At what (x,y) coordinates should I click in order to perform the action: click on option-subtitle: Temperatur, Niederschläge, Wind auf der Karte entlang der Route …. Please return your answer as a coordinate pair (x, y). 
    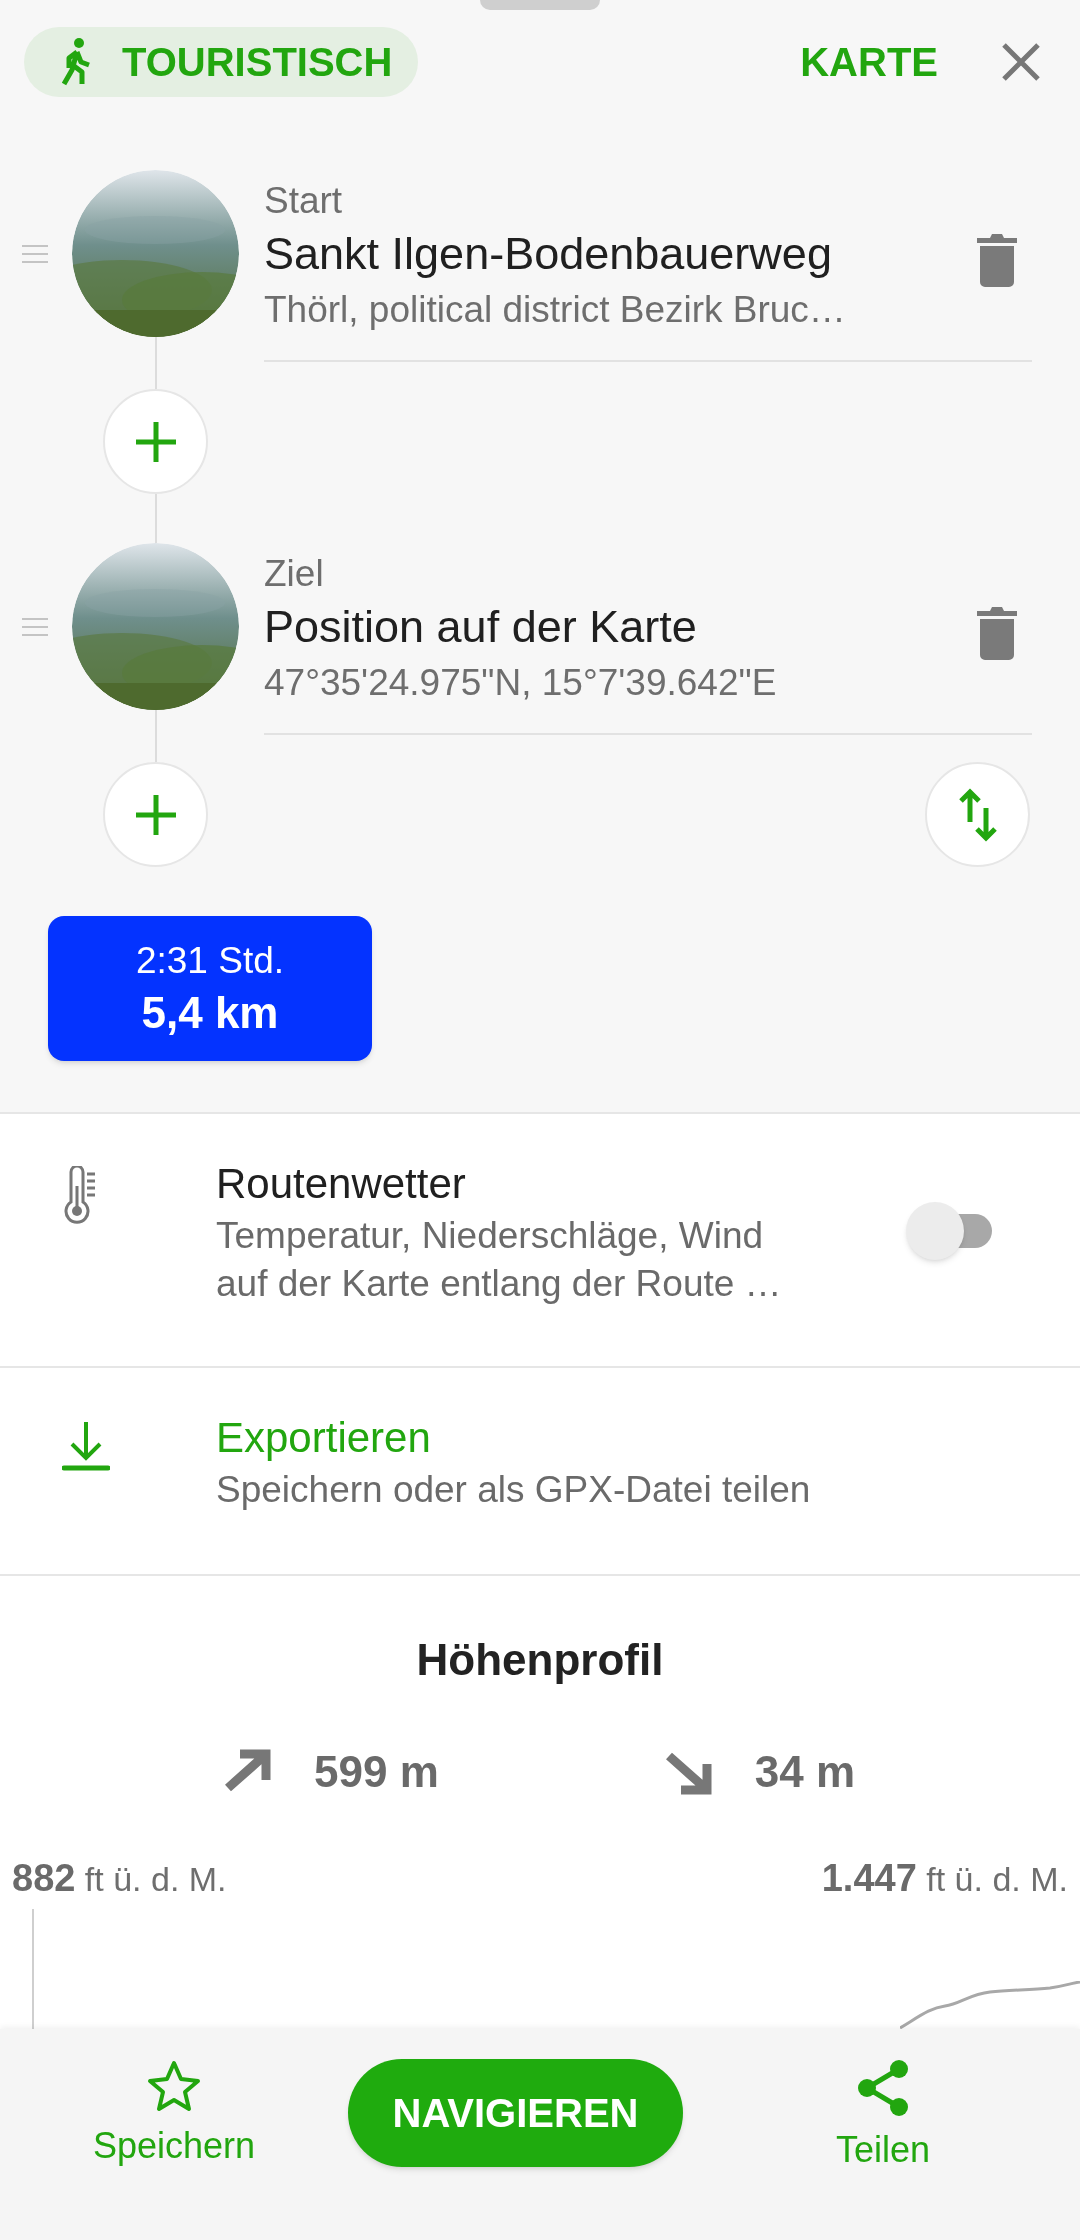
    Looking at the image, I should click on (499, 1260).